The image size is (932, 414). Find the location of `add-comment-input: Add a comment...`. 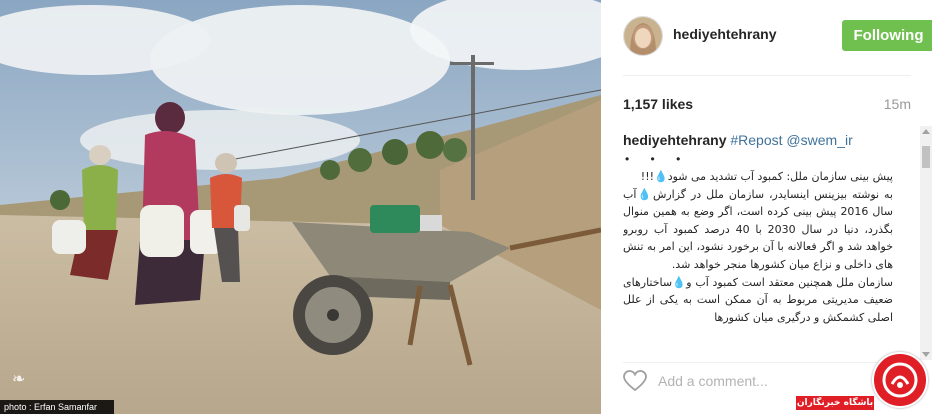

add-comment-input: Add a comment... is located at coordinates (713, 381).